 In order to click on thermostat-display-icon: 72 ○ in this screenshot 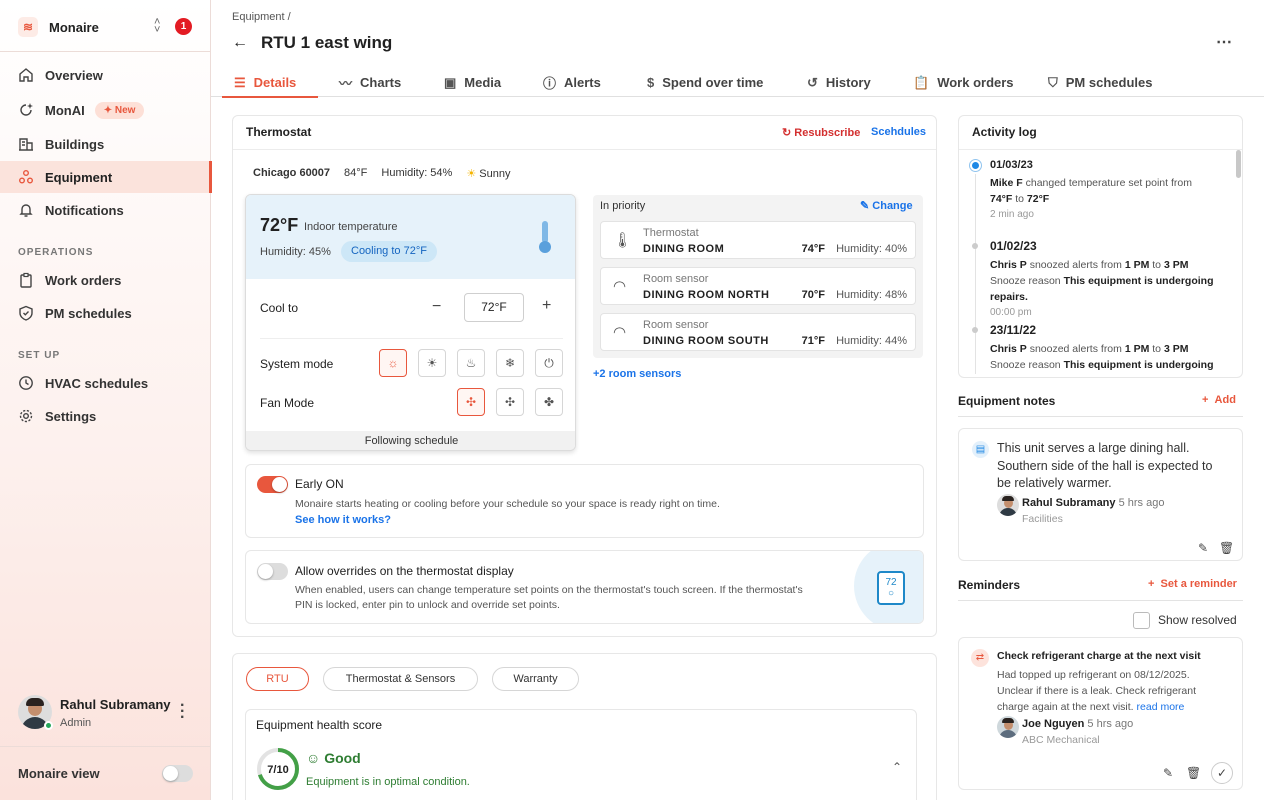, I will do `click(891, 588)`.